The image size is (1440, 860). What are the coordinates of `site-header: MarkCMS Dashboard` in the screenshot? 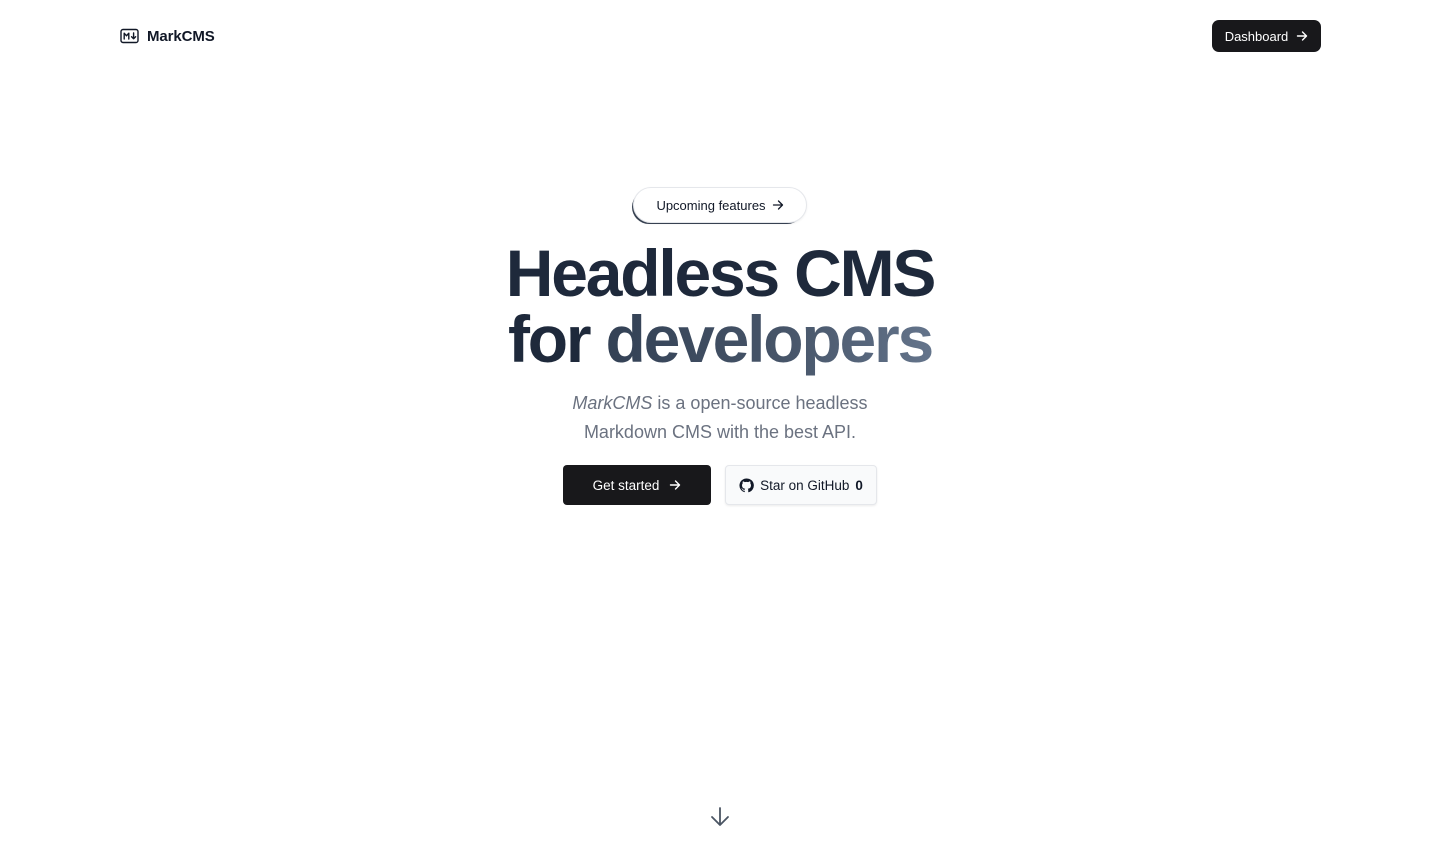 It's located at (720, 36).